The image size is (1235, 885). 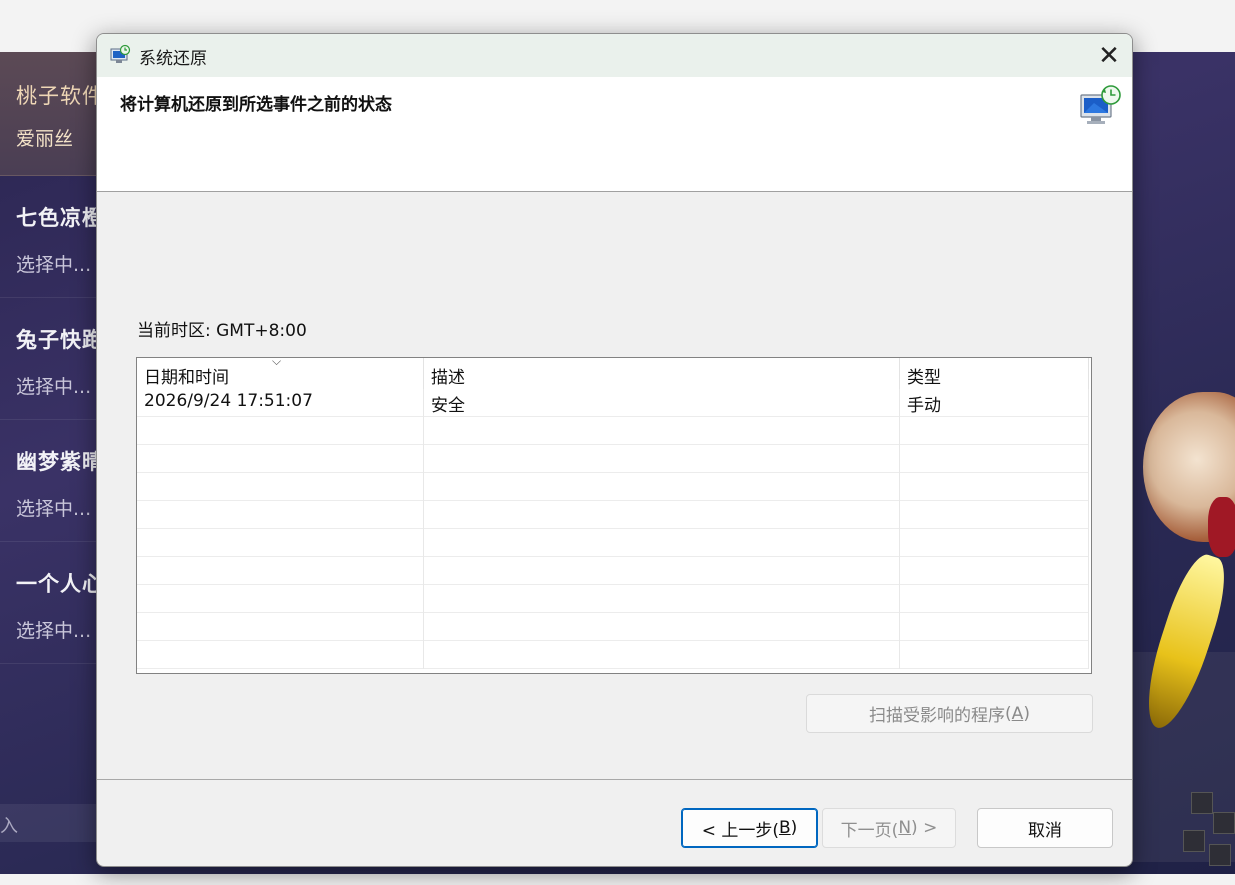 What do you see at coordinates (277, 362) in the screenshot?
I see `sort-chevron-icon: ⌵` at bounding box center [277, 362].